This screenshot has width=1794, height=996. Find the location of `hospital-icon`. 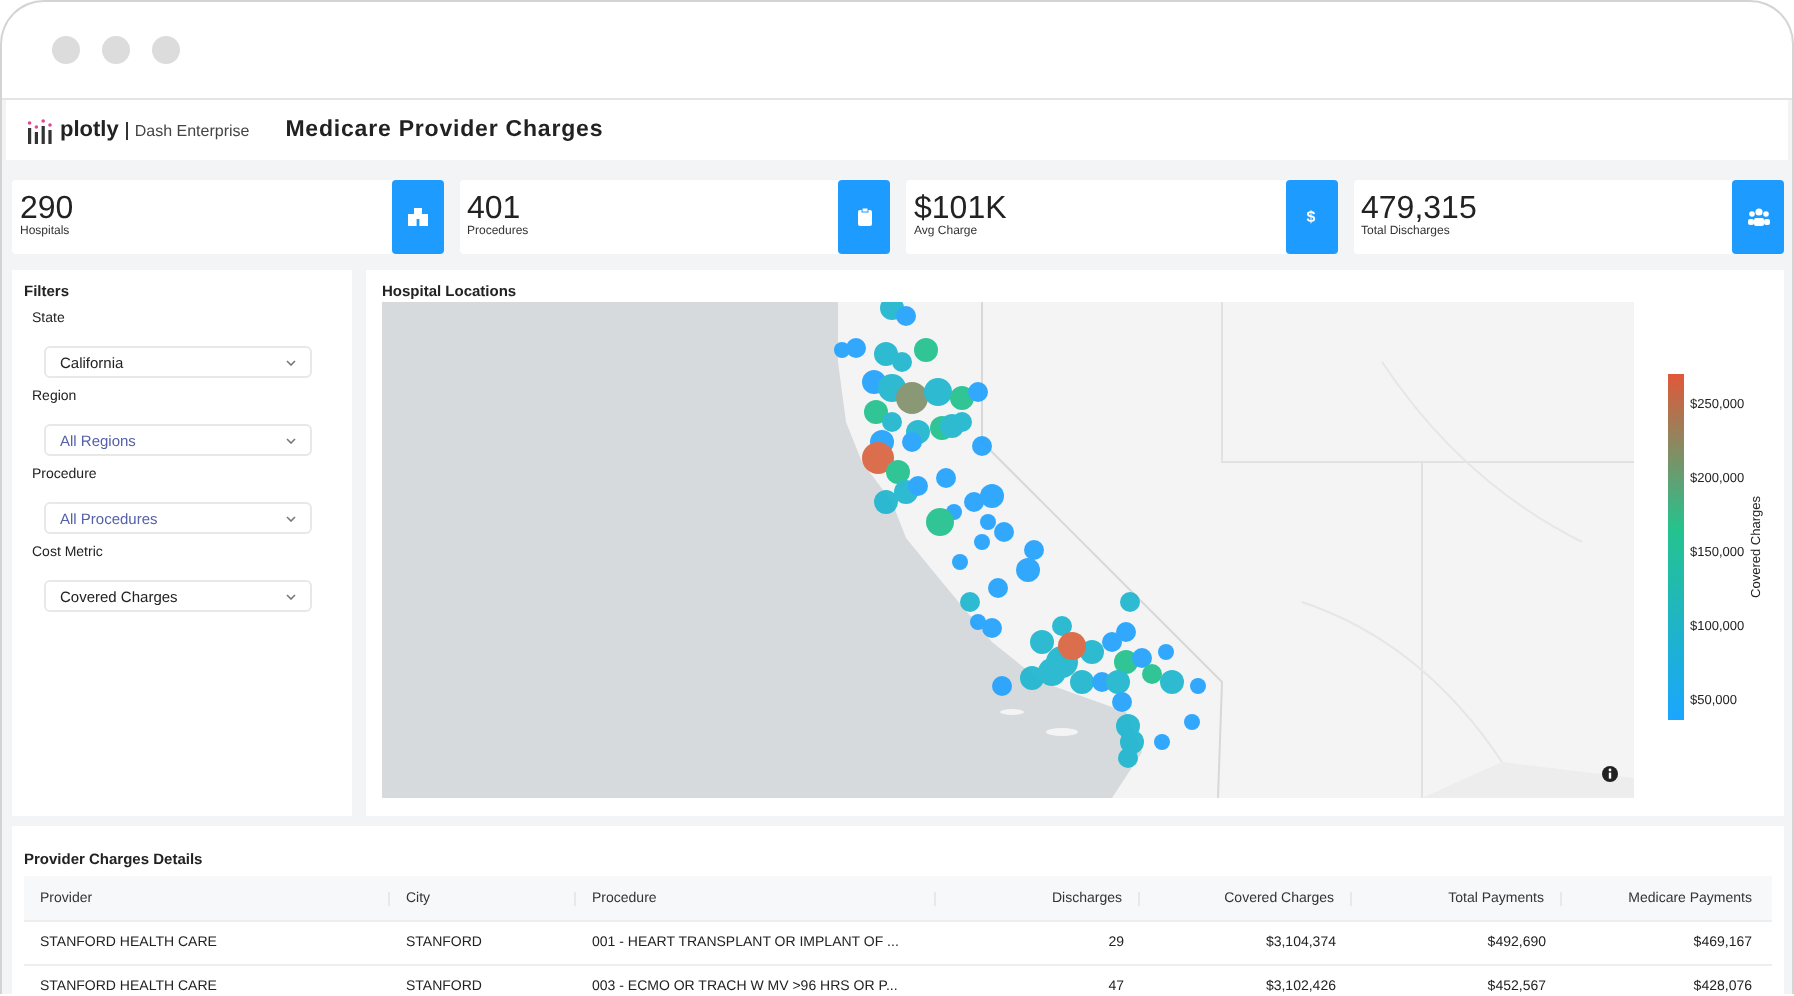

hospital-icon is located at coordinates (417, 217).